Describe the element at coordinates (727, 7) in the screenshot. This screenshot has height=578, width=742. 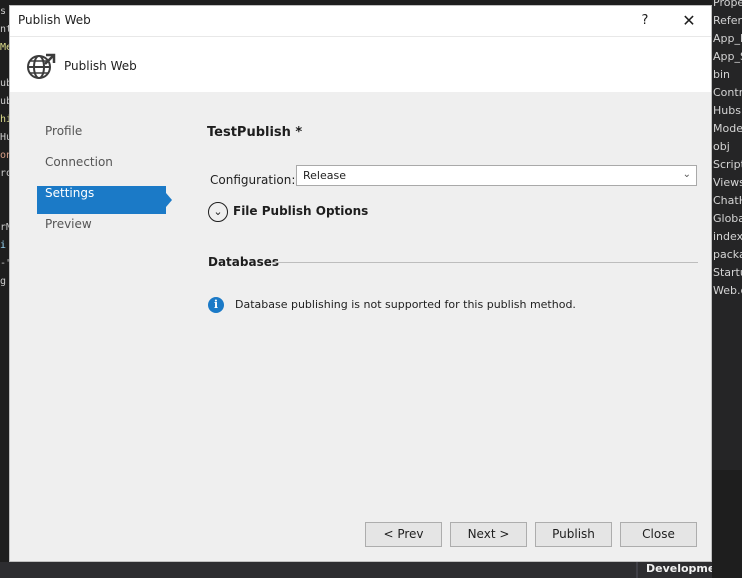
I see `solution-tree-item: Prope` at that location.